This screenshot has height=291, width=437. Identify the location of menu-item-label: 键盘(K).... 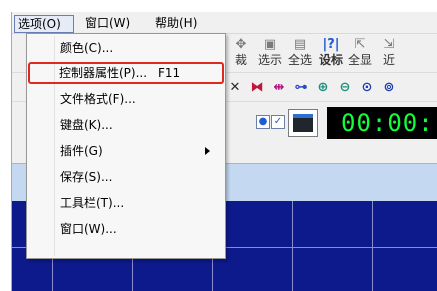
(86, 125).